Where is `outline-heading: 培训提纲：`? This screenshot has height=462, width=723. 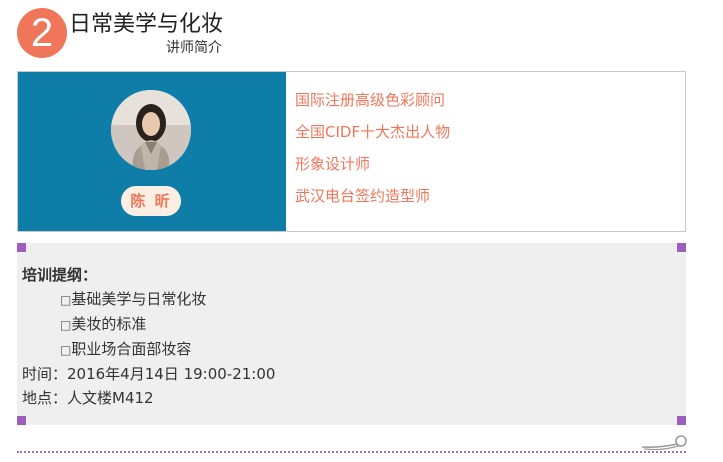
outline-heading: 培训提纲： is located at coordinates (60, 275).